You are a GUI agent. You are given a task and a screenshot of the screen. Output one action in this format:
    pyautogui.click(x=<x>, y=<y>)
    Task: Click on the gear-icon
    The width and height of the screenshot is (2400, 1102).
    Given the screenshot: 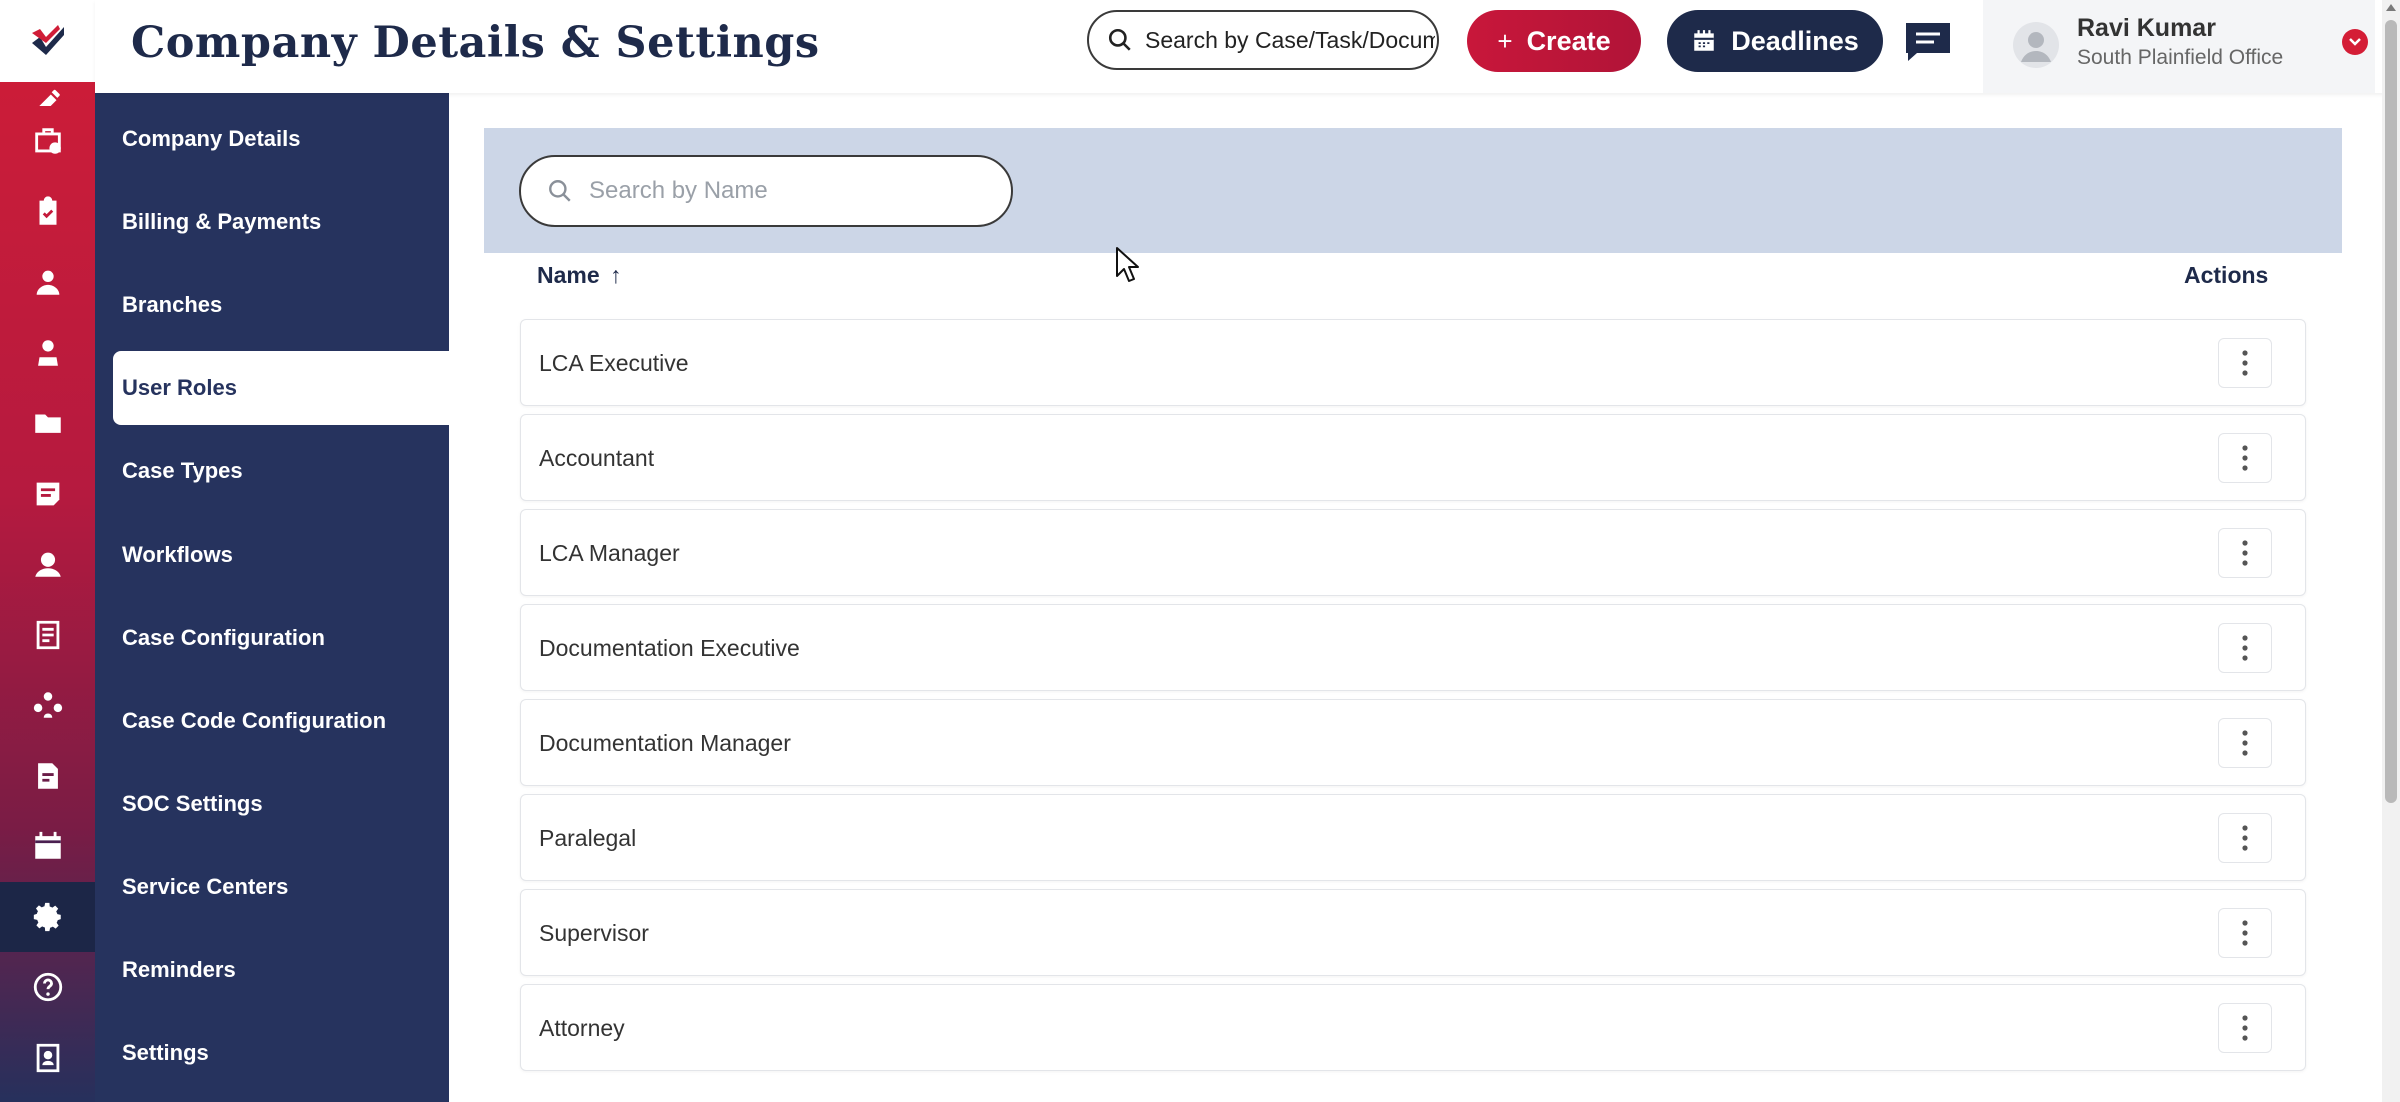 What is the action you would take?
    pyautogui.click(x=47, y=916)
    